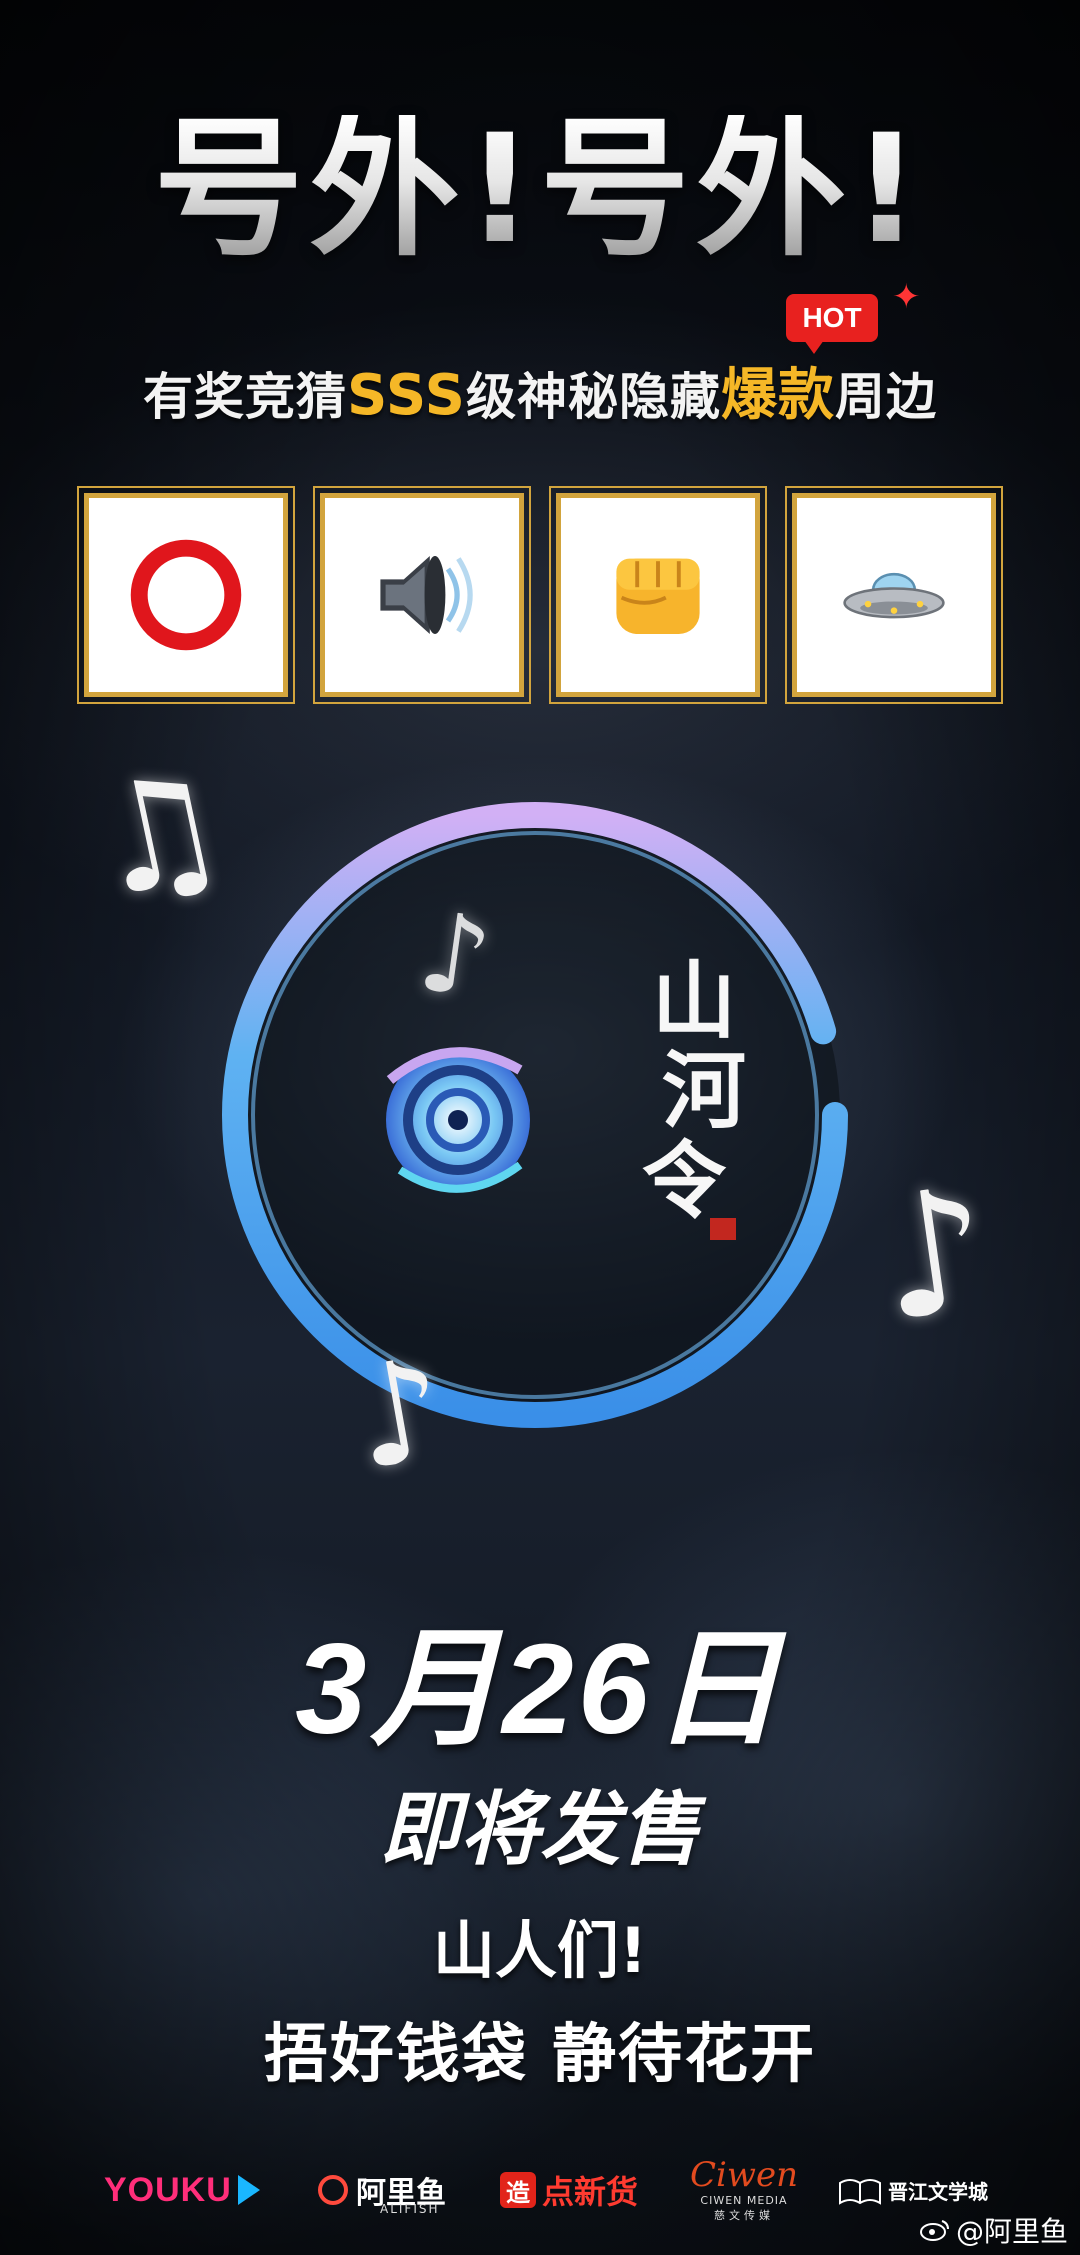 The height and width of the screenshot is (2255, 1080). What do you see at coordinates (540, 1950) in the screenshot?
I see `fans-callout: 山人们!` at bounding box center [540, 1950].